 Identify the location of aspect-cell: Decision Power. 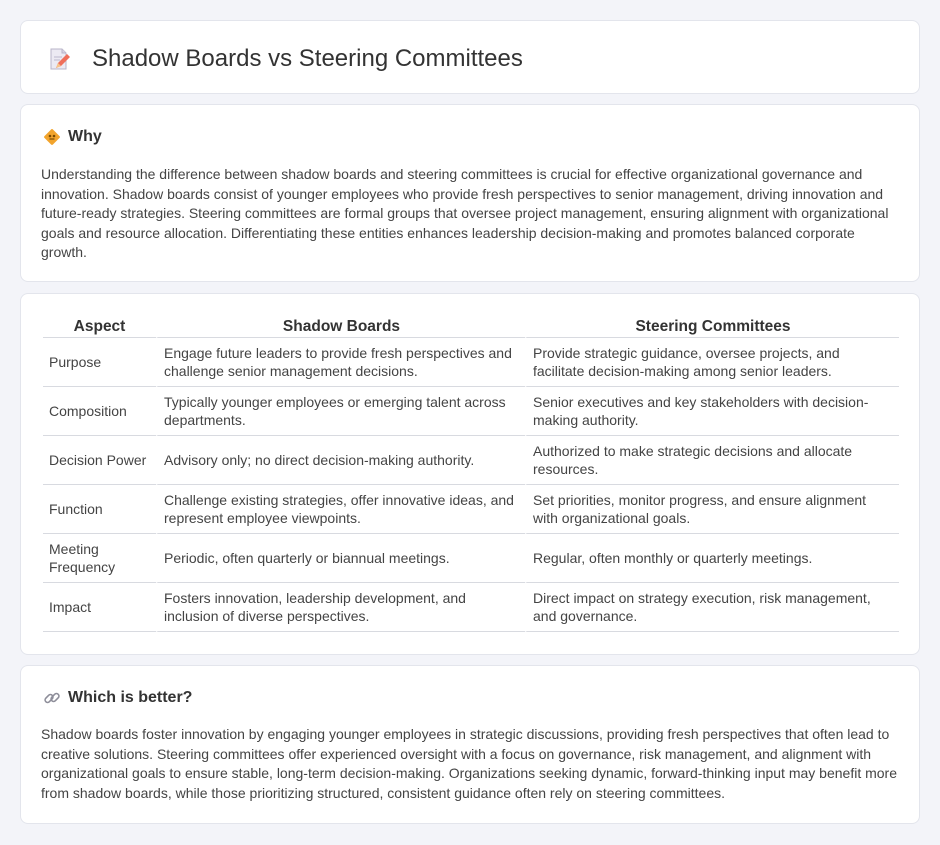
(99, 460).